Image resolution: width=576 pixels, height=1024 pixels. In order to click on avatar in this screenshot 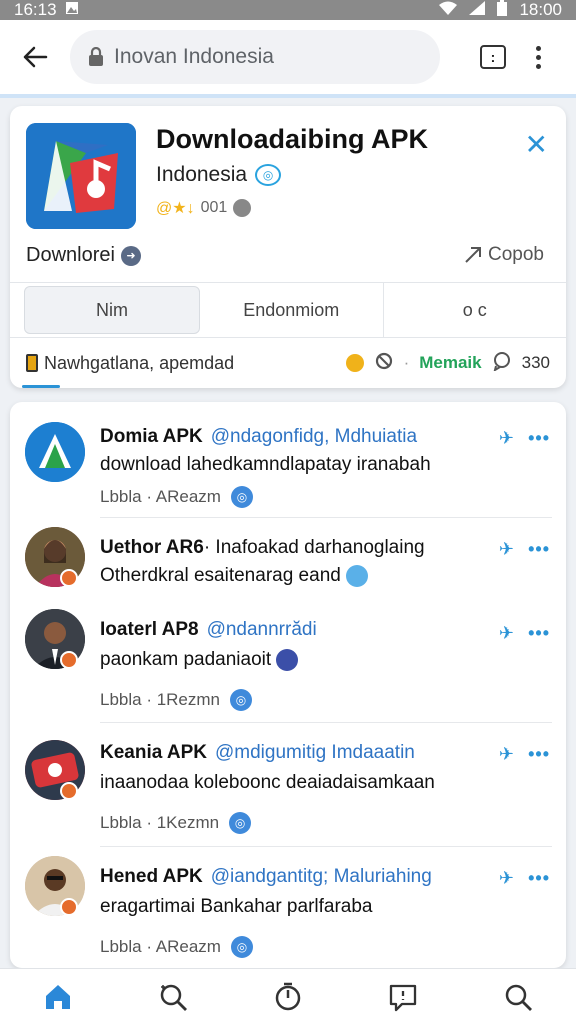, I will do `click(55, 452)`.